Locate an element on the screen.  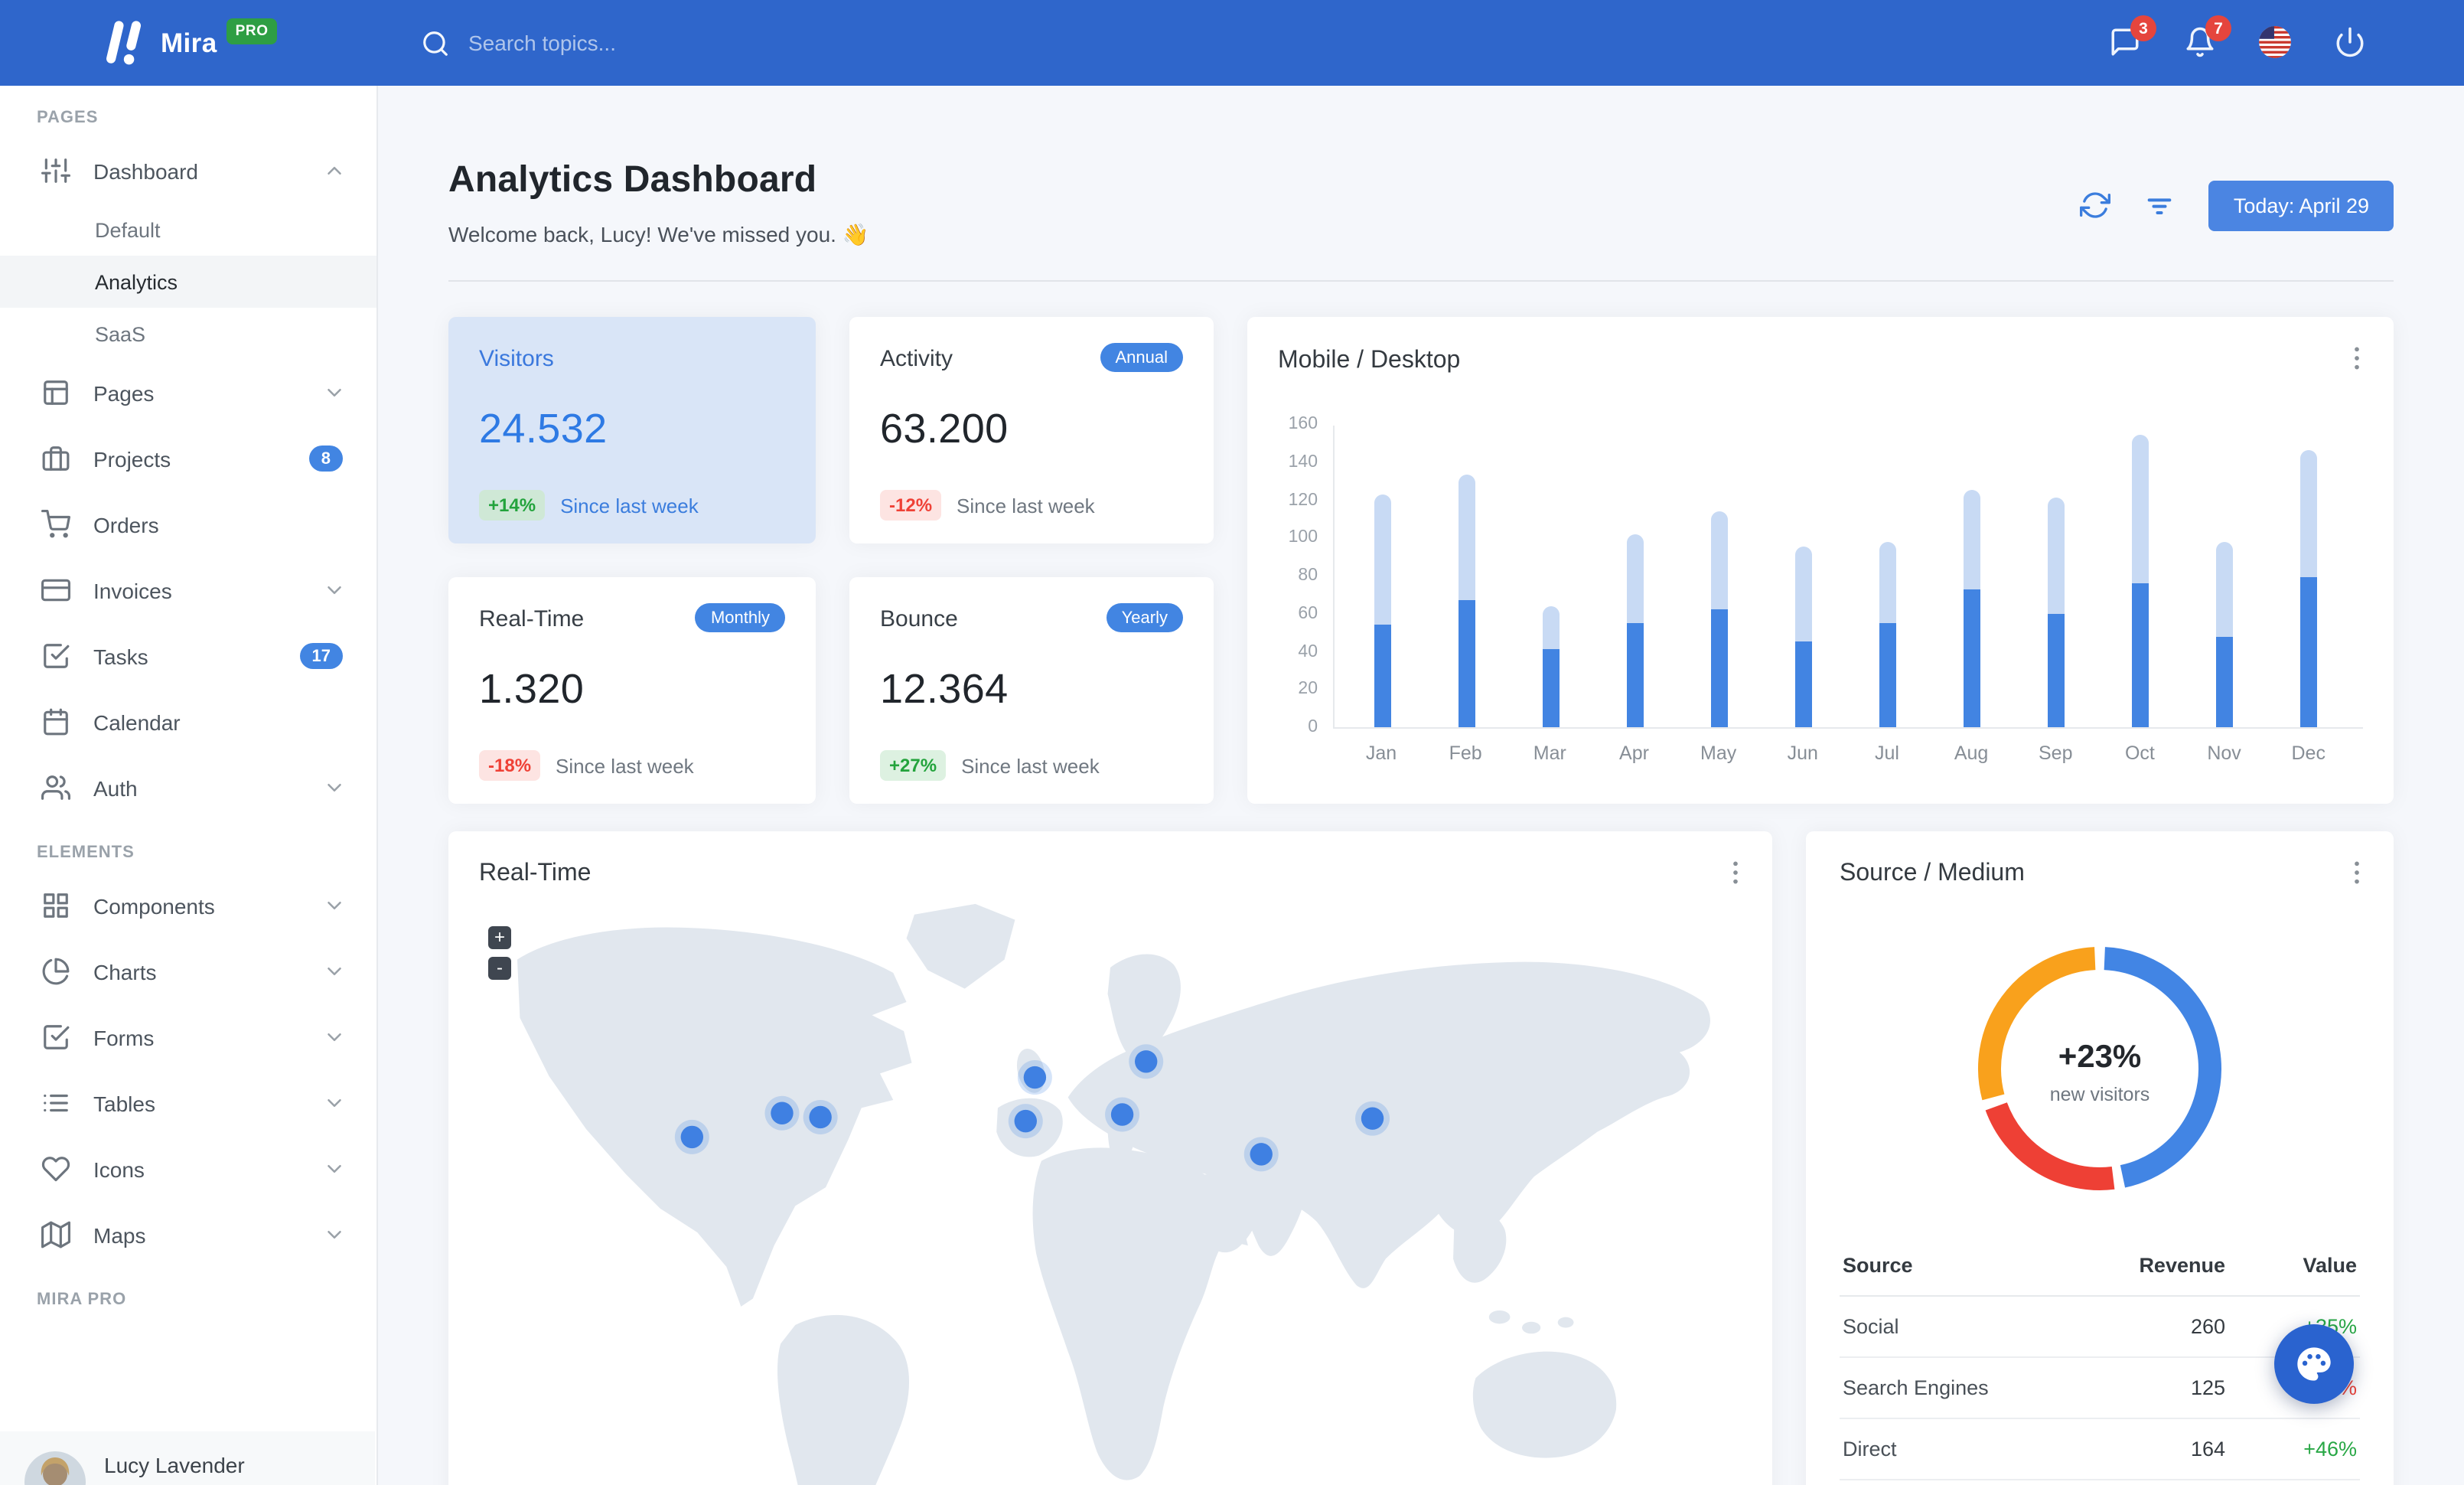
sidebar-item-badge: 8 is located at coordinates (325, 458).